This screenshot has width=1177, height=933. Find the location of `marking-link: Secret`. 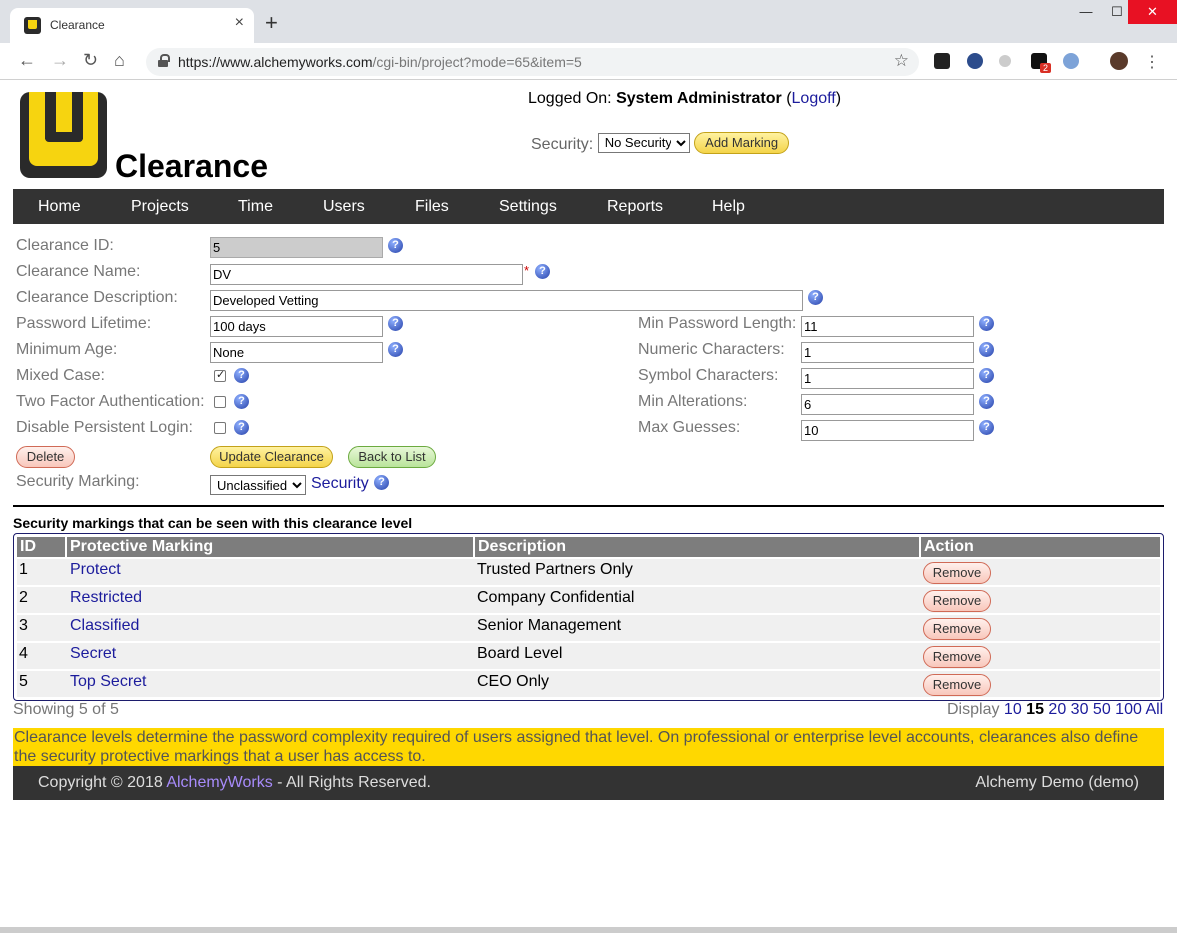

marking-link: Secret is located at coordinates (93, 654).